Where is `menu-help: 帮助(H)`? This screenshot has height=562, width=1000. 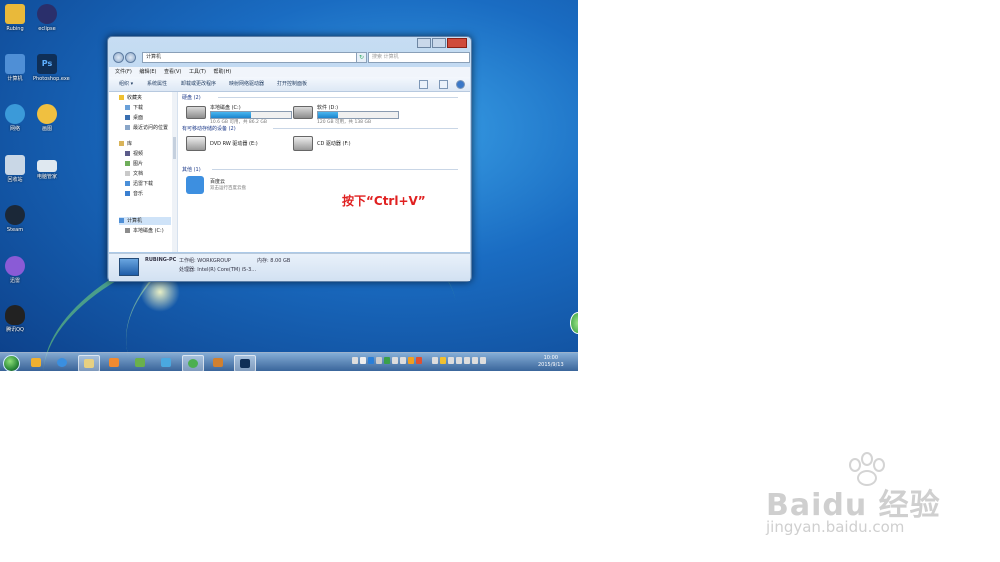 menu-help: 帮助(H) is located at coordinates (223, 72).